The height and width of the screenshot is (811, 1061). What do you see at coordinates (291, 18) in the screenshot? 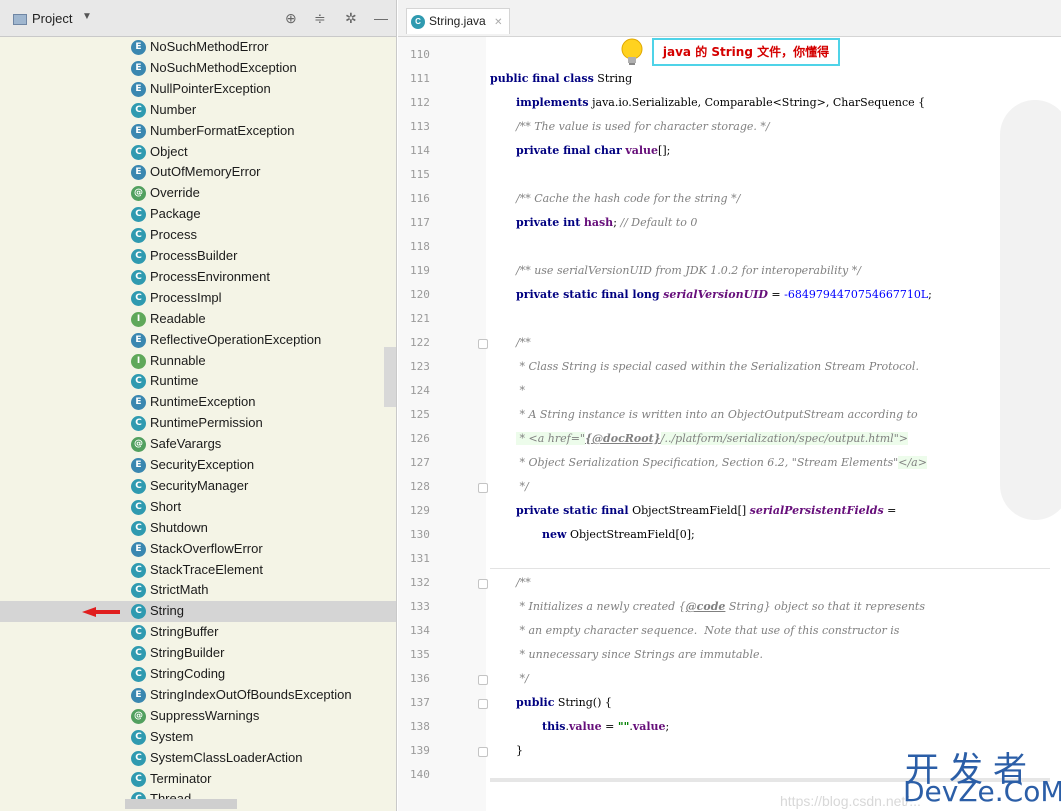
I see `locate-target-icon: ⊕` at bounding box center [291, 18].